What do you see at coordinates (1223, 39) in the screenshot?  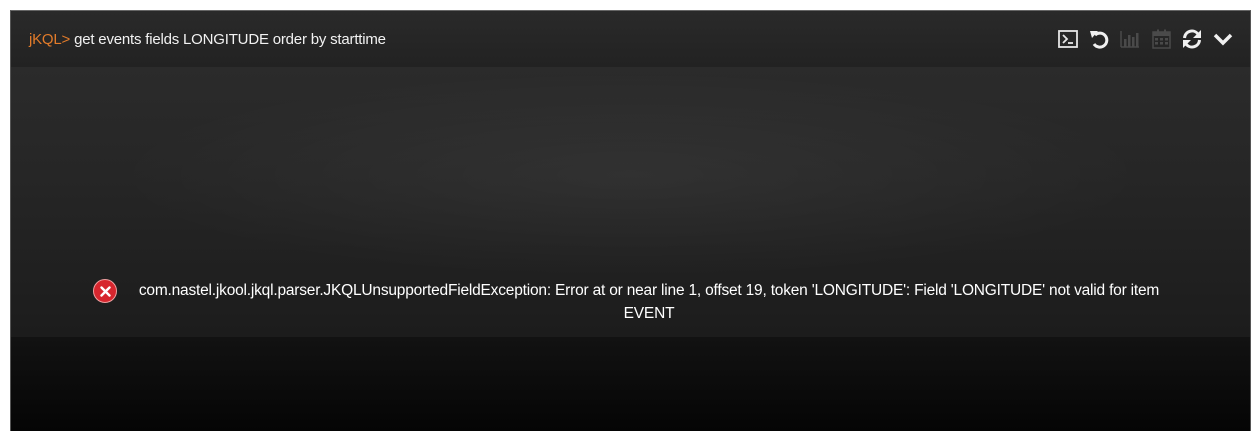 I see `chevron-down-icon` at bounding box center [1223, 39].